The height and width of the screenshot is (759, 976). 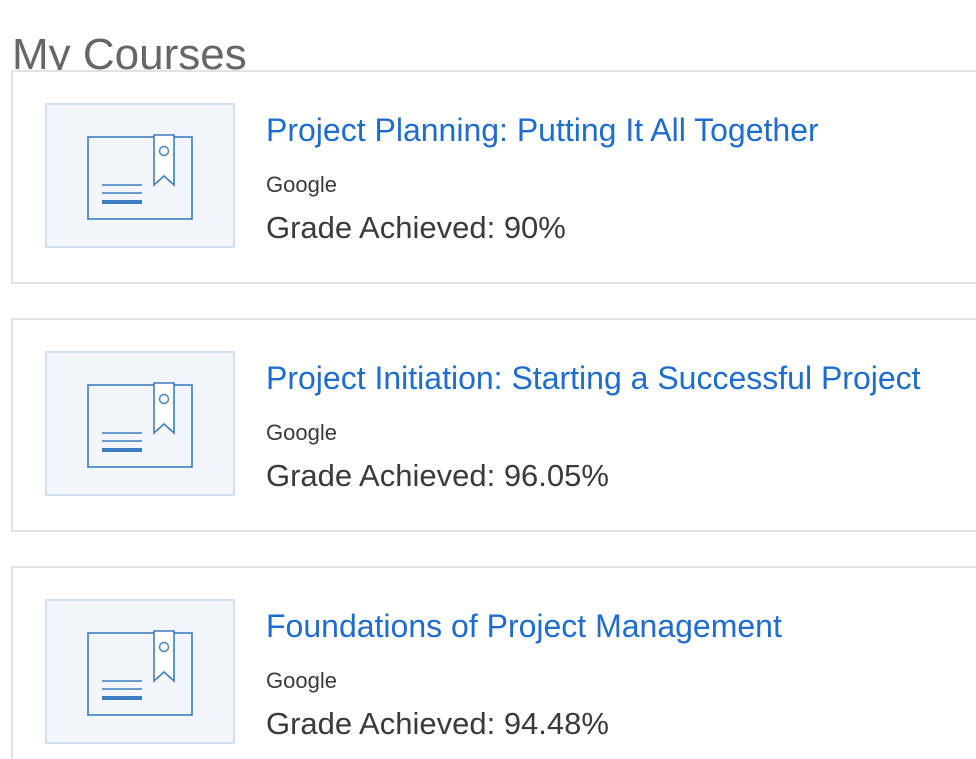 I want to click on course-title-link: Foundations of Project Management, so click(x=524, y=626).